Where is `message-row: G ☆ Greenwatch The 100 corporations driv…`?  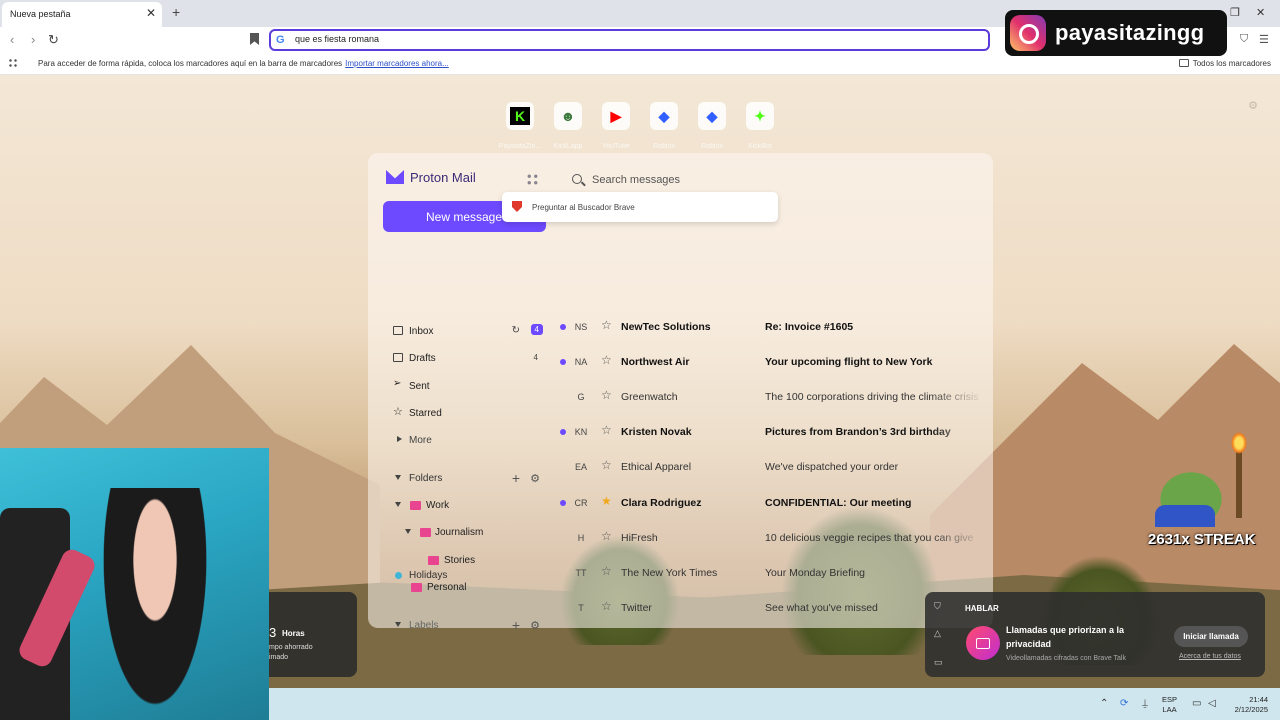
message-row: G ☆ Greenwatch The 100 corporations driv… is located at coordinates (768, 397).